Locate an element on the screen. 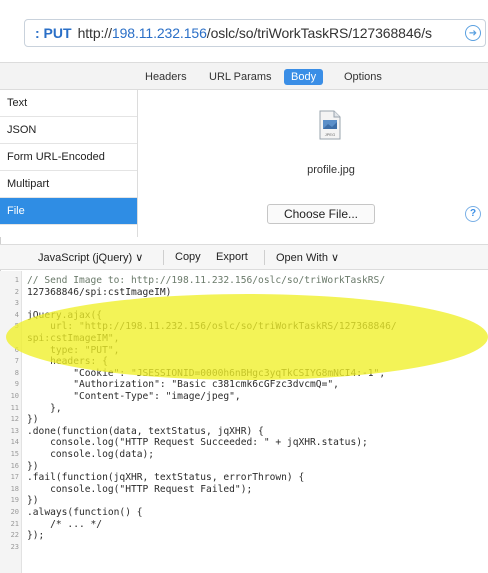 This screenshot has height=573, width=488. code-line: 15 console.log(data); is located at coordinates (244, 454).